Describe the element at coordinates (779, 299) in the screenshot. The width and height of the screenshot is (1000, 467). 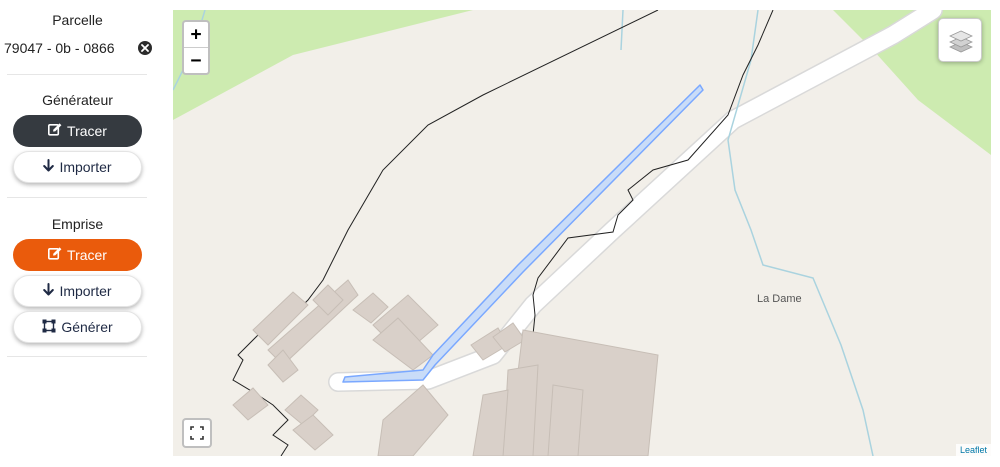
I see `place-label: La Dame` at that location.